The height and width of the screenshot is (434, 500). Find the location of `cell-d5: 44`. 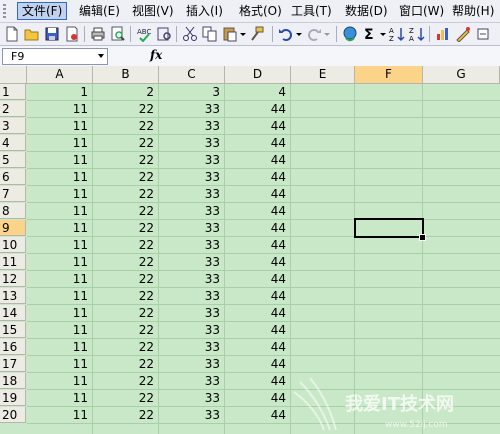

cell-d5: 44 is located at coordinates (257, 160).